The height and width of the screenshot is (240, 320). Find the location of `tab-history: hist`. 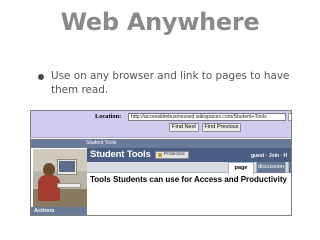

tab-history: hist is located at coordinates (289, 167).